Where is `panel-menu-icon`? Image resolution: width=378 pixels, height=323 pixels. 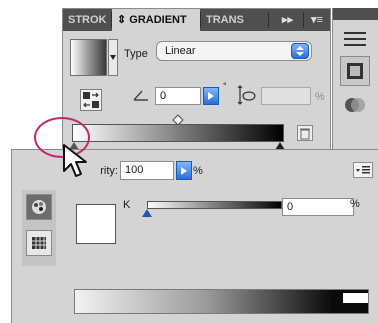
panel-menu-icon is located at coordinates (363, 170).